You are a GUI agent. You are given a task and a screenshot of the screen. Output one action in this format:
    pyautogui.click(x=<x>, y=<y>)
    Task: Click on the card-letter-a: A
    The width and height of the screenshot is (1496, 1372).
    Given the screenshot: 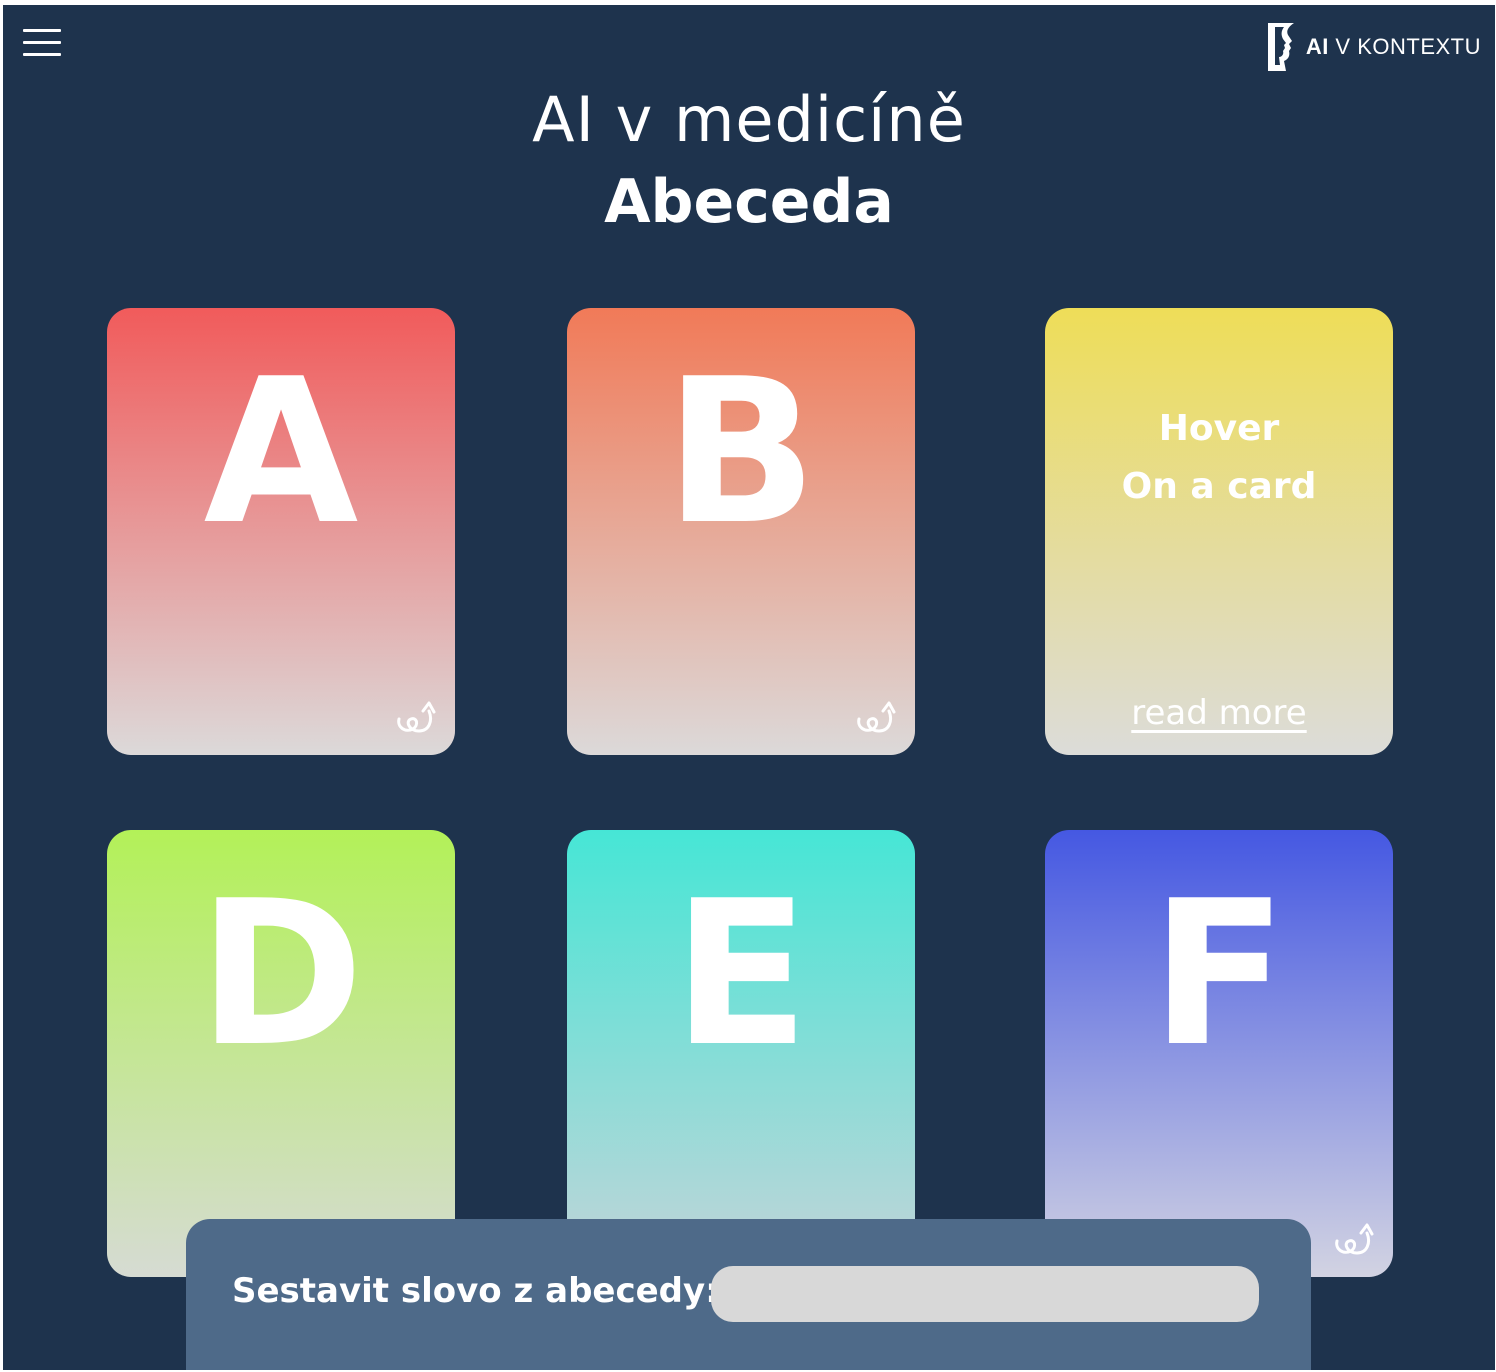 What is the action you would take?
    pyautogui.click(x=281, y=531)
    